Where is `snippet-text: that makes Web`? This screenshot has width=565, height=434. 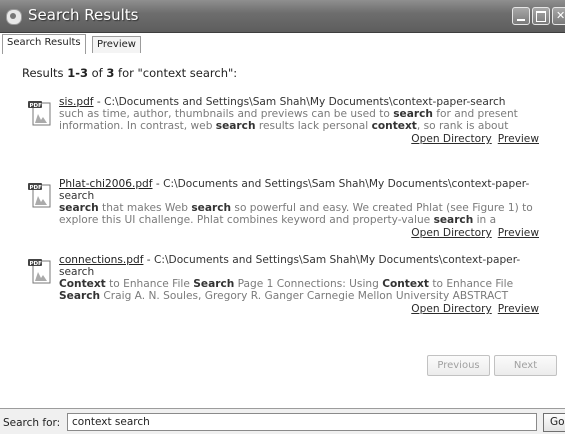 snippet-text: that makes Web is located at coordinates (145, 208).